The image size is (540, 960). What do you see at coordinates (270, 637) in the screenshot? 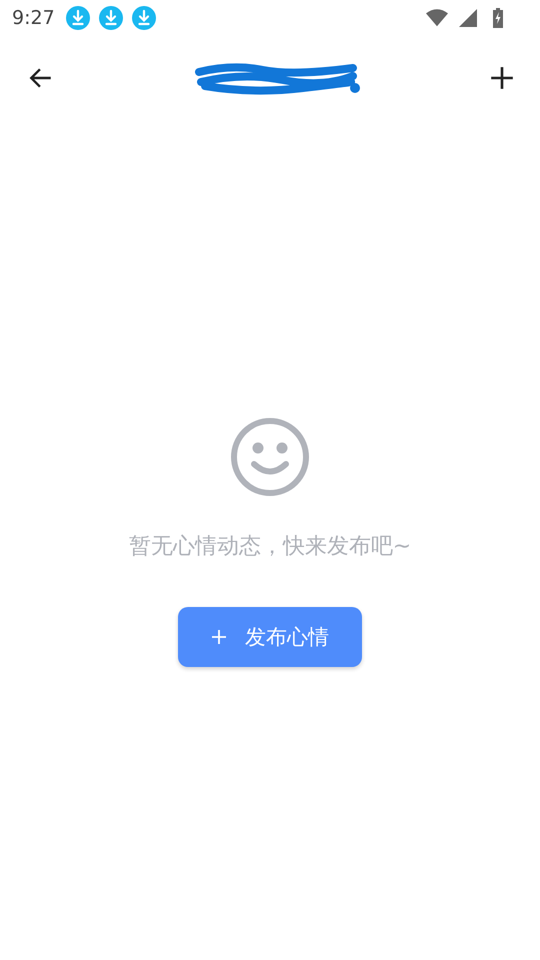
I see `post-mood-button: 发布心情` at bounding box center [270, 637].